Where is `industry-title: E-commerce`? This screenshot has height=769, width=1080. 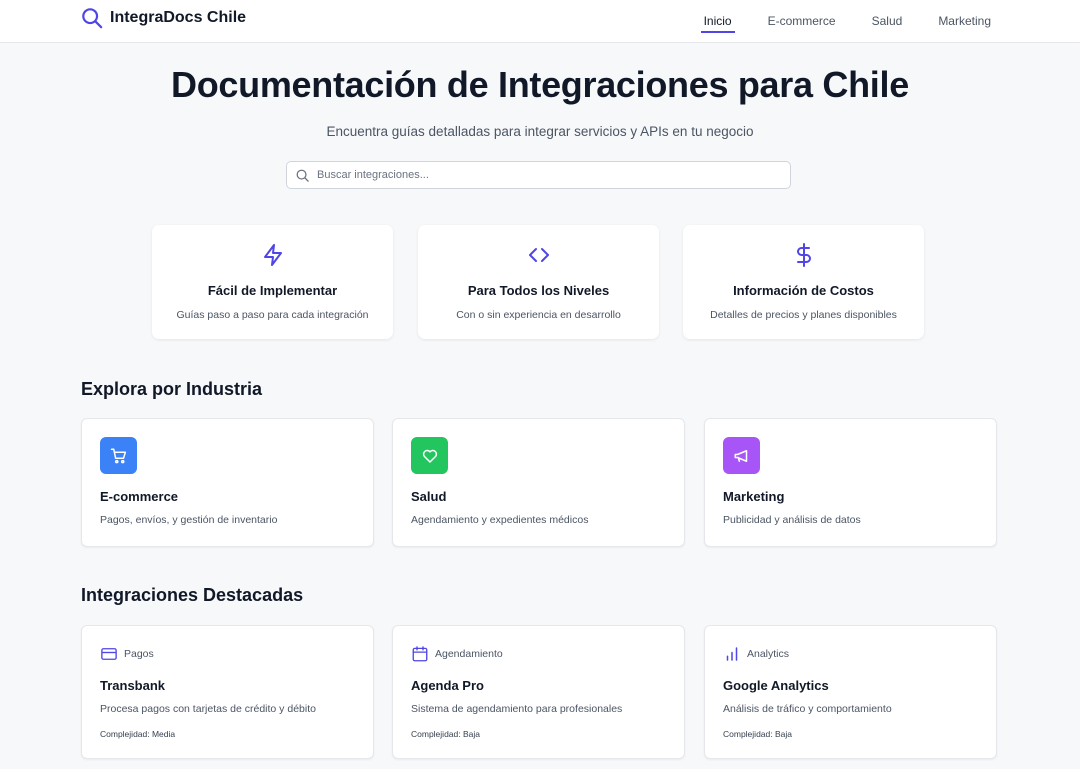
industry-title: E-commerce is located at coordinates (139, 496).